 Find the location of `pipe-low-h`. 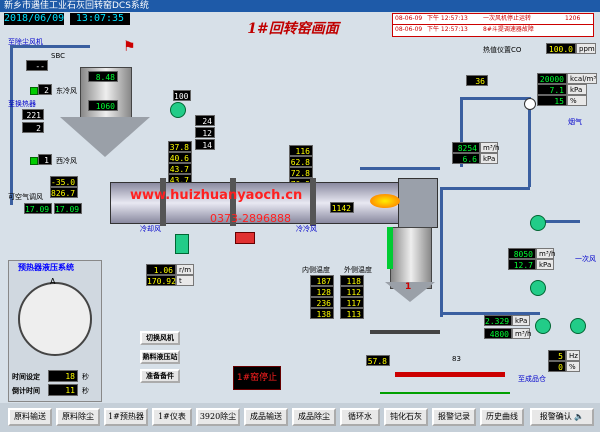

pipe-low-h is located at coordinates (485, 188).